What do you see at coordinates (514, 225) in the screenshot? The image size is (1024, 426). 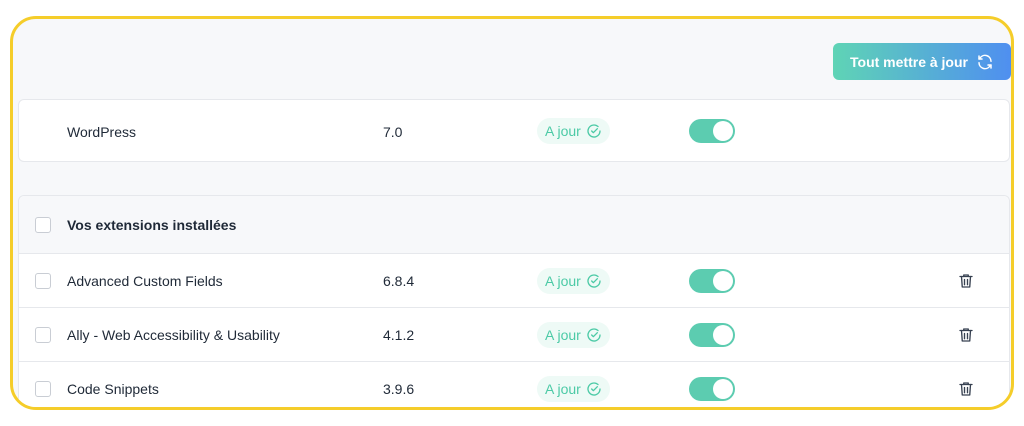 I see `extensions-header: Vos extensions installées` at bounding box center [514, 225].